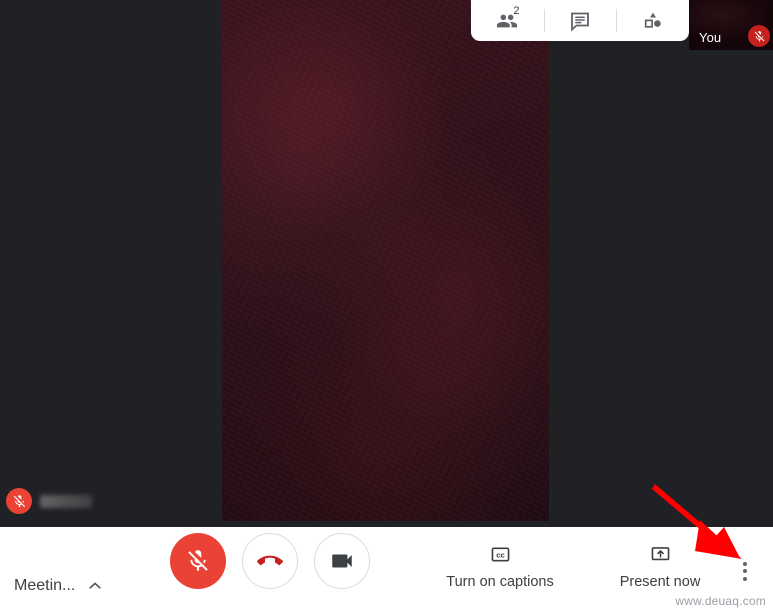 The image size is (773, 611). I want to click on activities-button, so click(652, 20).